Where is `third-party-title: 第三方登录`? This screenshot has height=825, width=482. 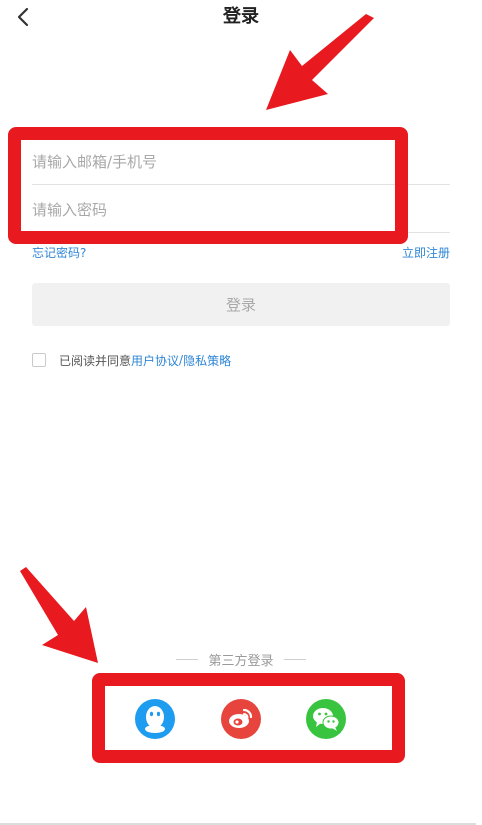 third-party-title: 第三方登录 is located at coordinates (241, 659).